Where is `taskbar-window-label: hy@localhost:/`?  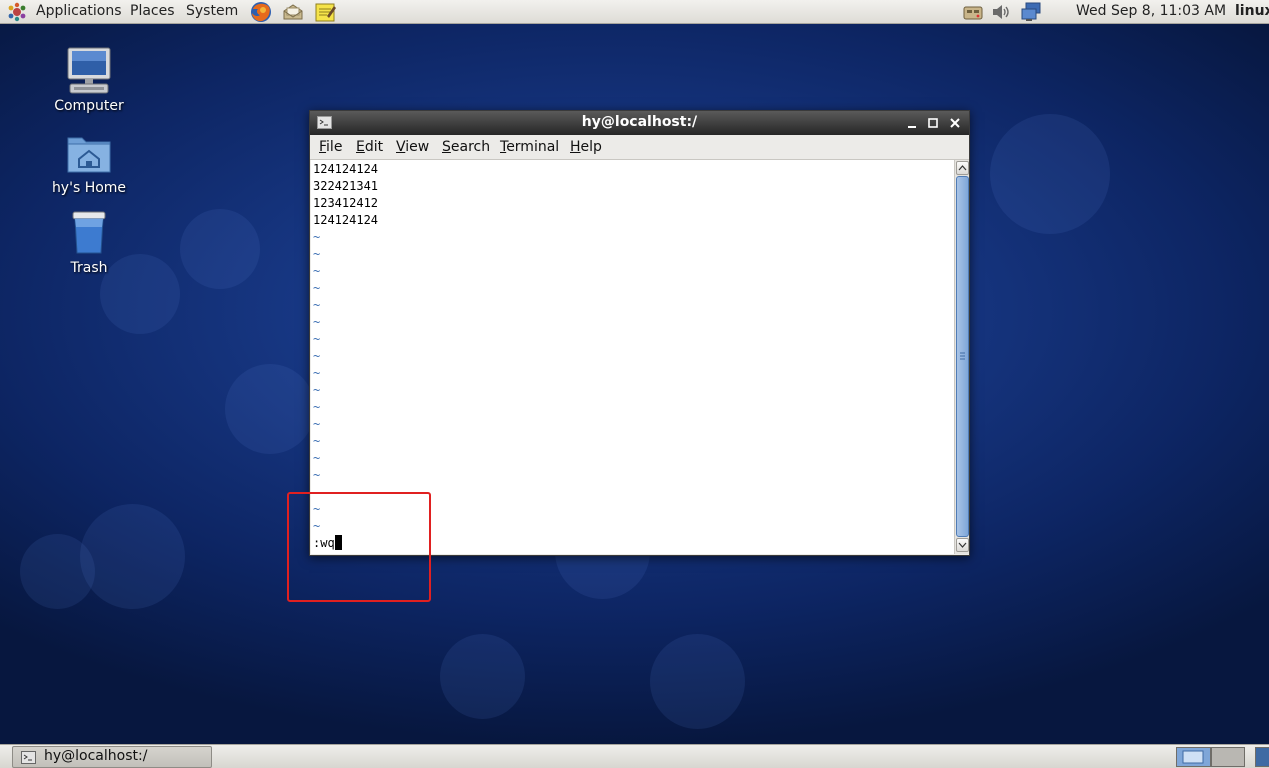
taskbar-window-label: hy@localhost:/ is located at coordinates (96, 756).